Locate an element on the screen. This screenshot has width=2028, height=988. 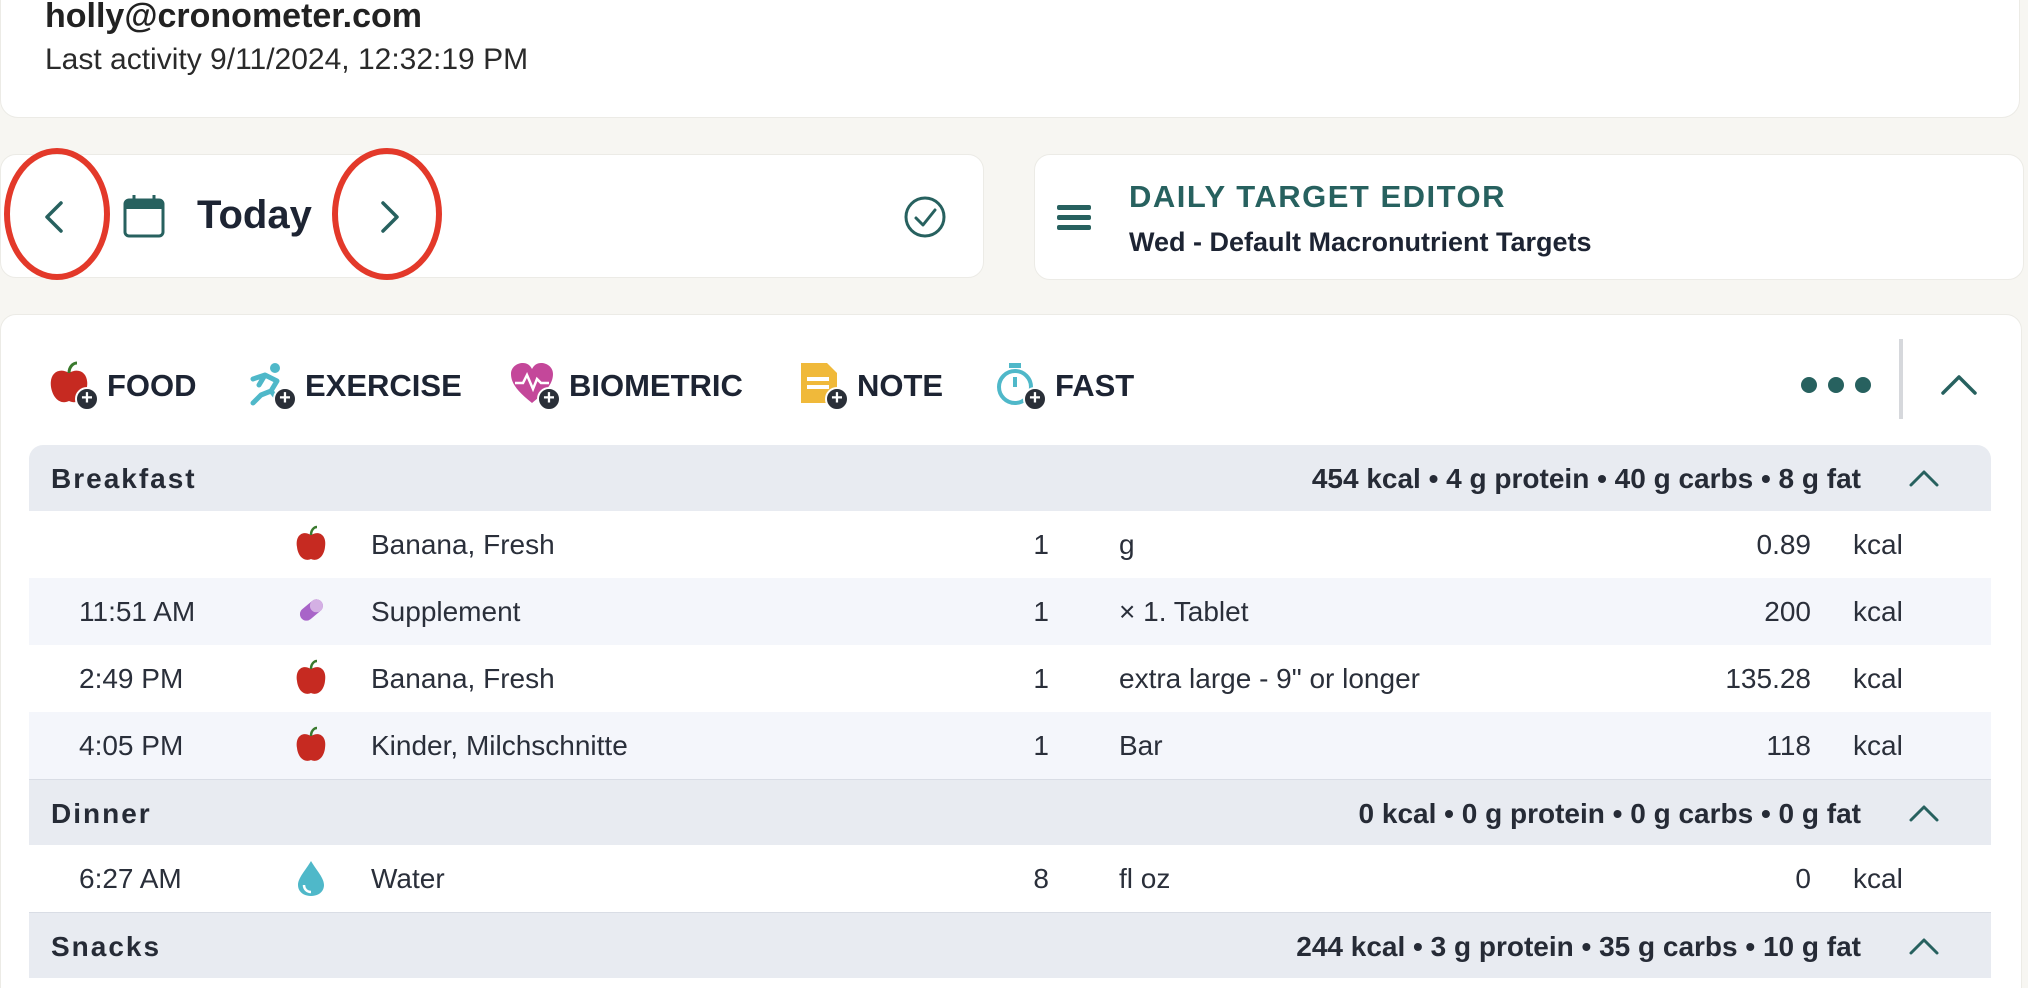
date-label: Today is located at coordinates (254, 215).